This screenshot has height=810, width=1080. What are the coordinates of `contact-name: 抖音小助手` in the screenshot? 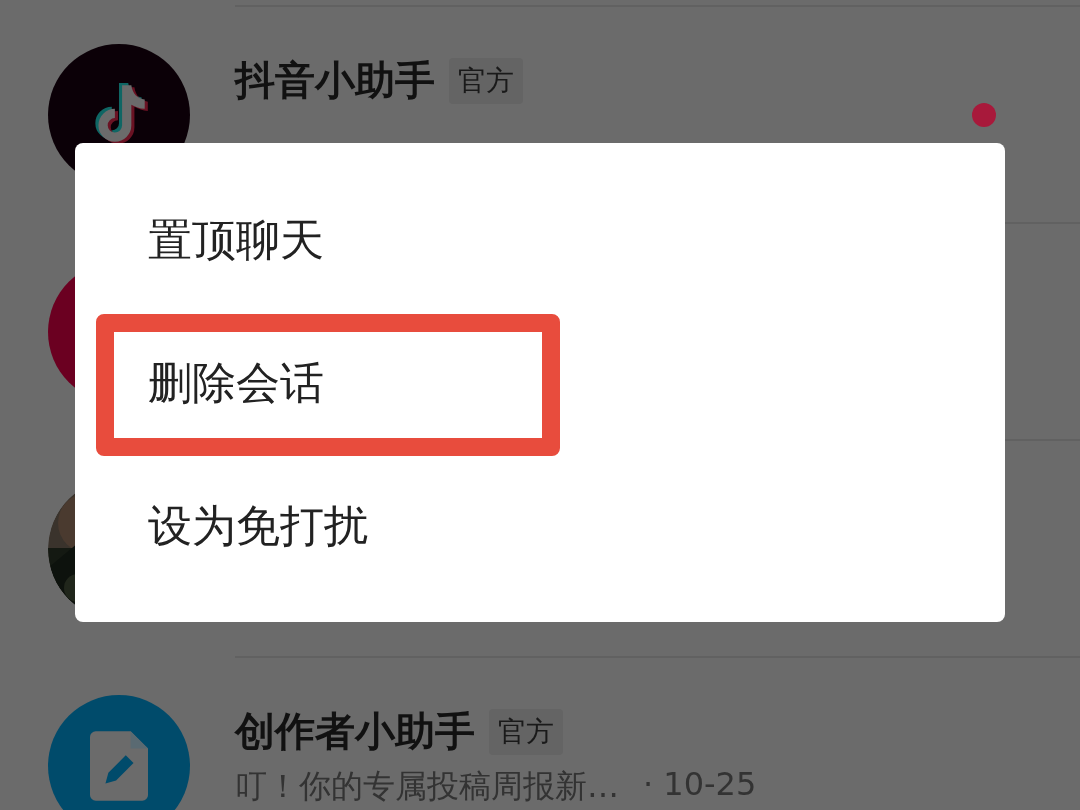 It's located at (335, 80).